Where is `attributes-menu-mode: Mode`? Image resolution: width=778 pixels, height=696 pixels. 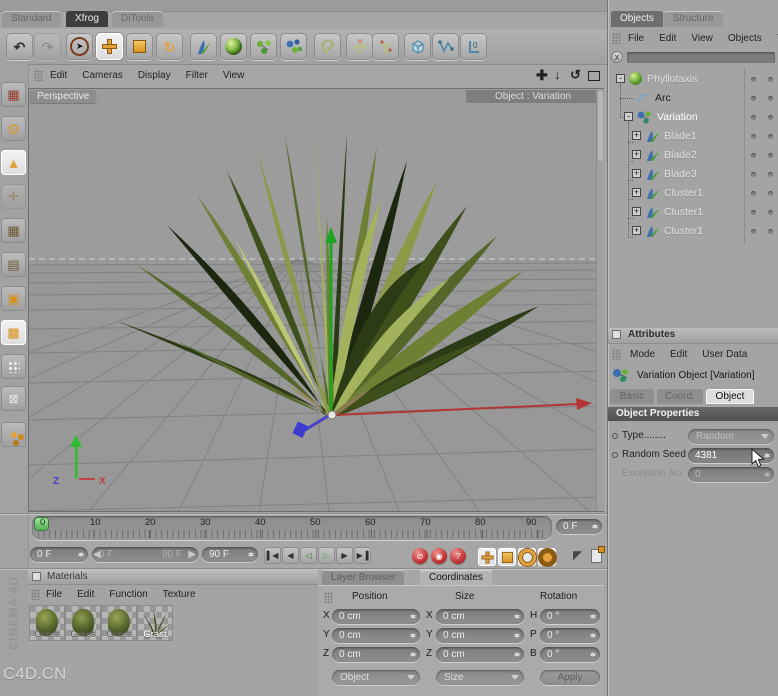 attributes-menu-mode: Mode is located at coordinates (642, 354).